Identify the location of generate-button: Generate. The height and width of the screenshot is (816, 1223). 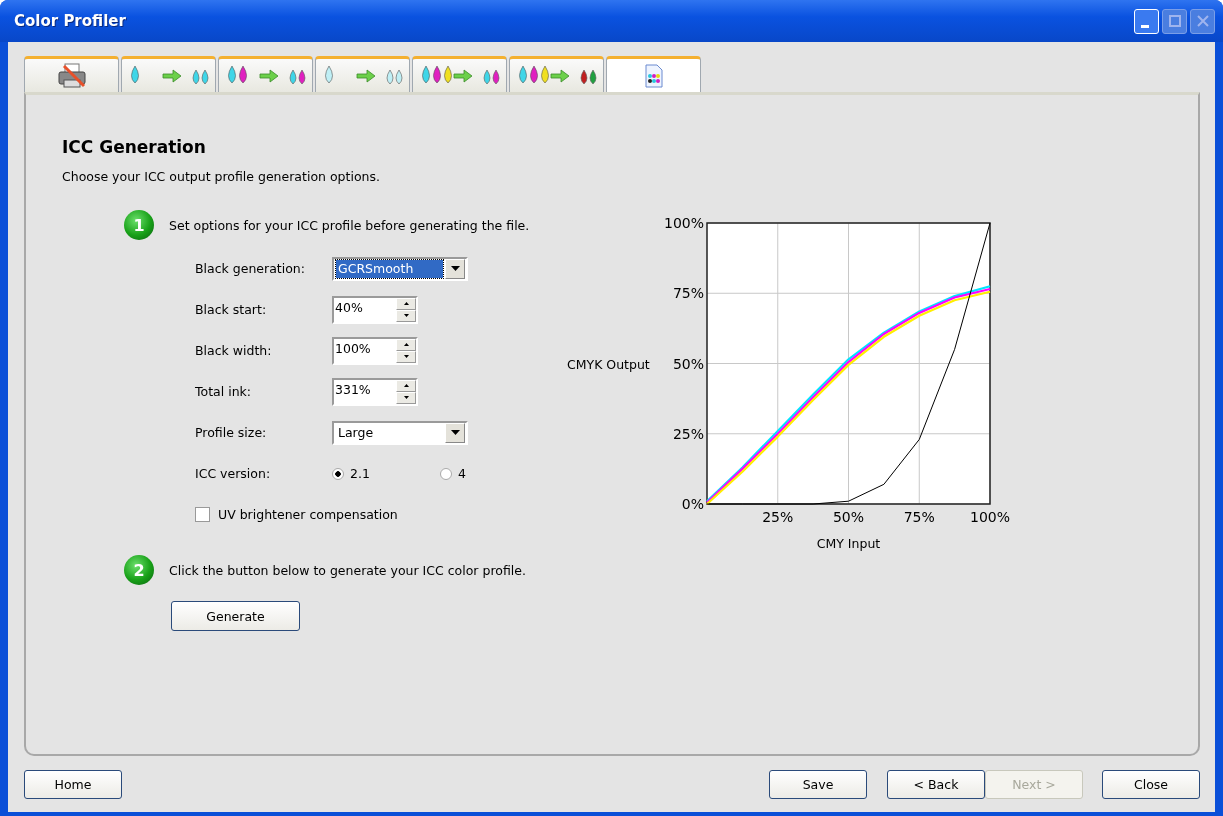
(235, 616).